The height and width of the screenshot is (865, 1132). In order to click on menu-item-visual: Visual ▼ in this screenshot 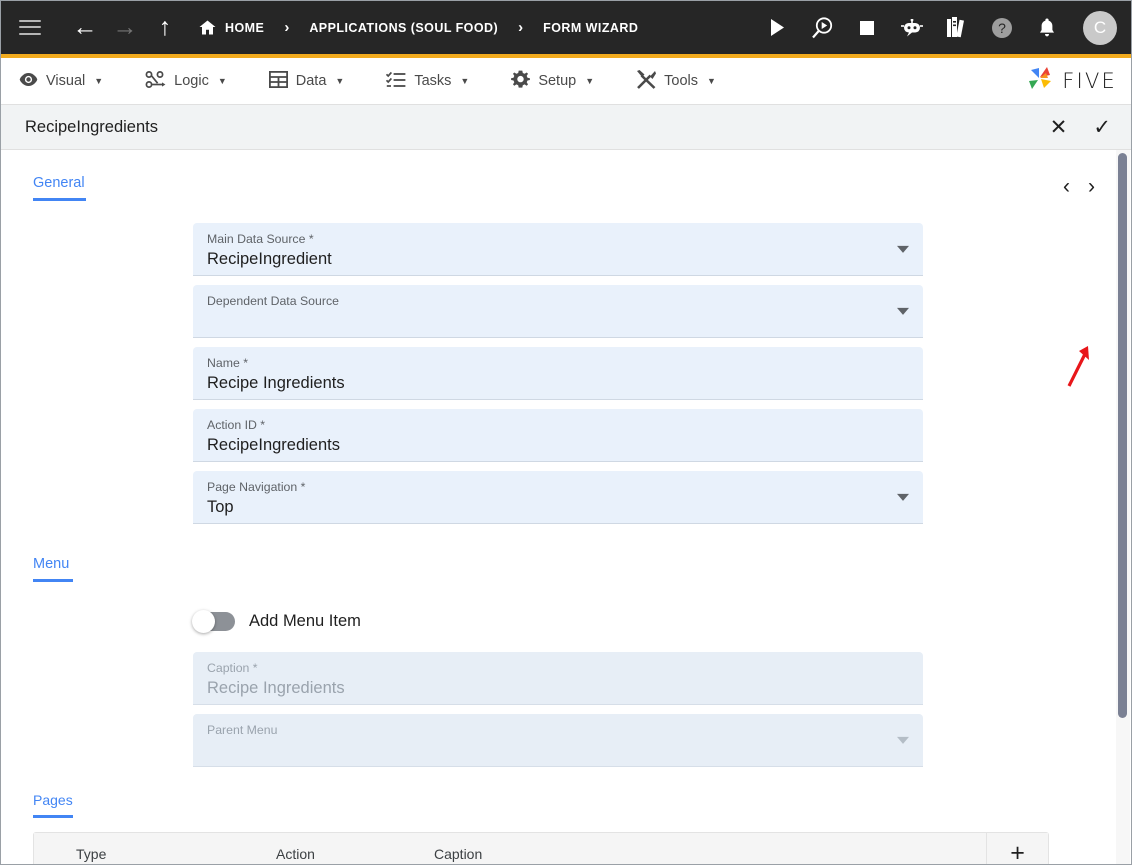, I will do `click(61, 81)`.